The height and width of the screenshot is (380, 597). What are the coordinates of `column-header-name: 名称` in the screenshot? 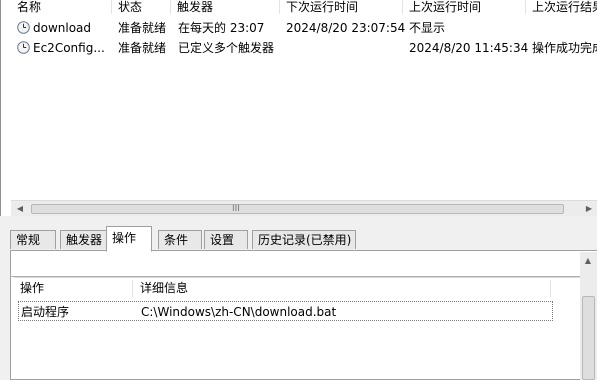 It's located at (61, 7).